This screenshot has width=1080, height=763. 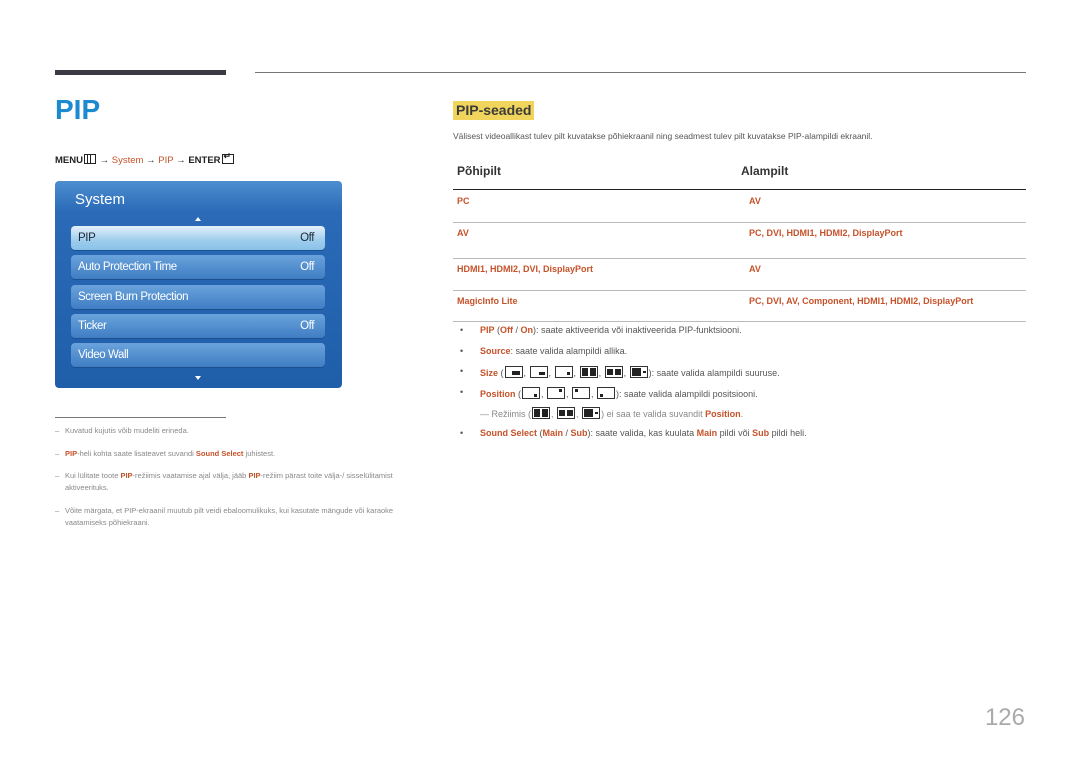 What do you see at coordinates (487, 301) in the screenshot?
I see `table-cell: MagicInfo Lite` at bounding box center [487, 301].